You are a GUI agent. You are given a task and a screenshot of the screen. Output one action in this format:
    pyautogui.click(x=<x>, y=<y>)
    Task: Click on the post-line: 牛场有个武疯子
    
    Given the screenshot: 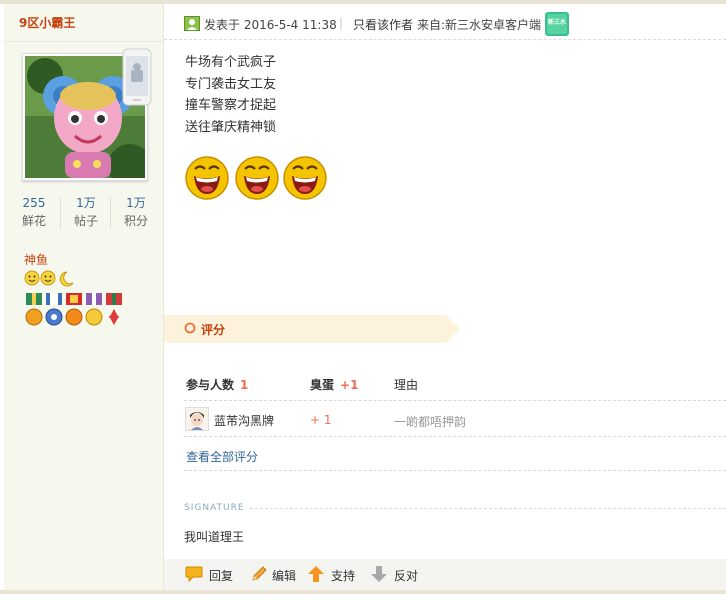 What is the action you would take?
    pyautogui.click(x=231, y=62)
    